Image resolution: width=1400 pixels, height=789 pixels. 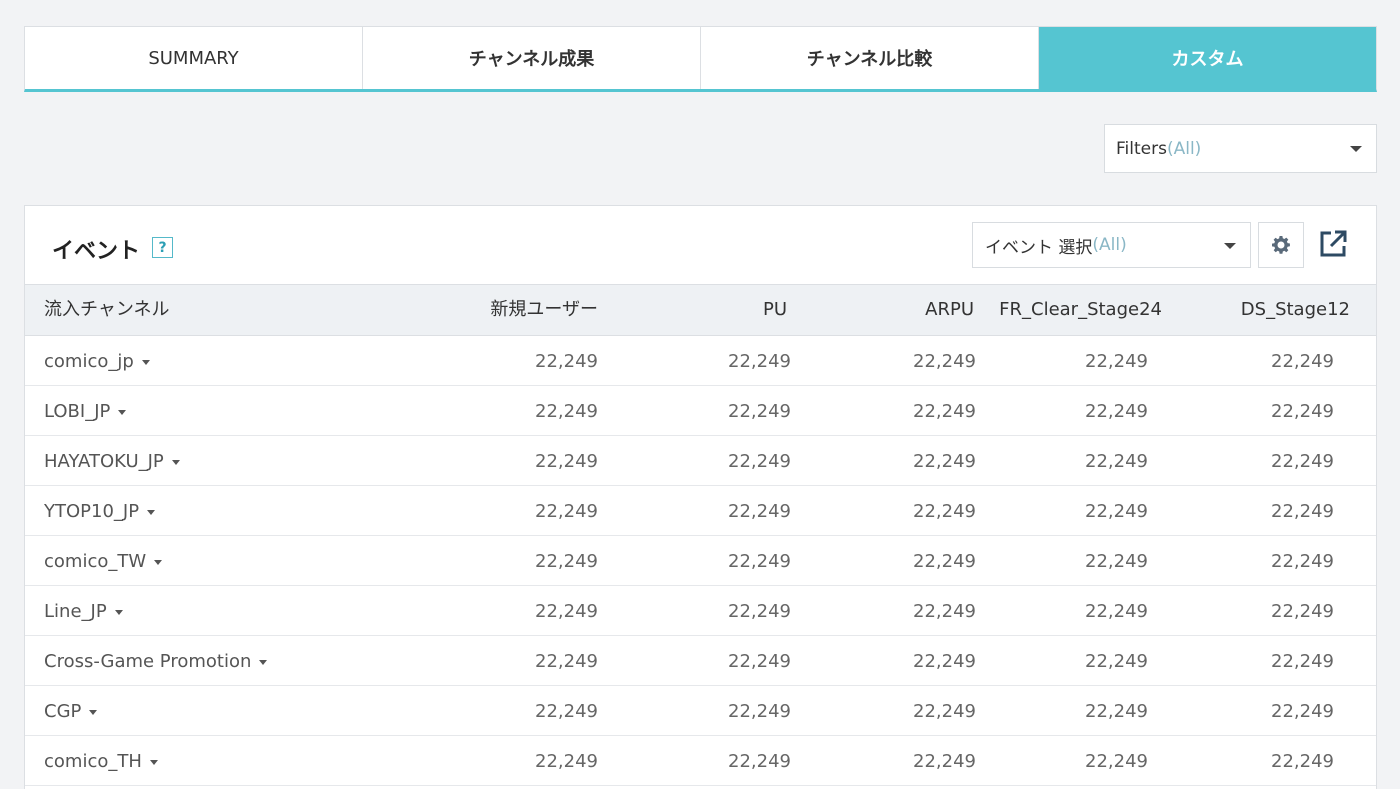 I want to click on tab-custom: カスタム, so click(x=1207, y=58).